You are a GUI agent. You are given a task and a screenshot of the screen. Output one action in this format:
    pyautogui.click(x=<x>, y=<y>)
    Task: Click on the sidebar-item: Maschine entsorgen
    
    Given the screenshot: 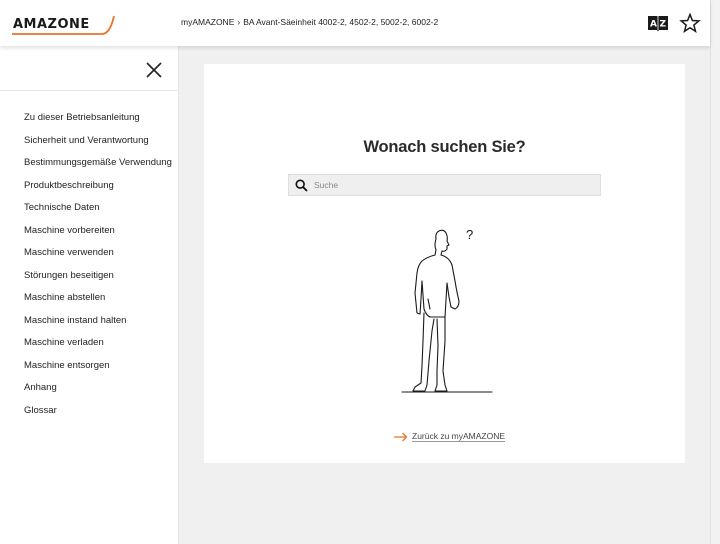 What is the action you would take?
    pyautogui.click(x=98, y=371)
    